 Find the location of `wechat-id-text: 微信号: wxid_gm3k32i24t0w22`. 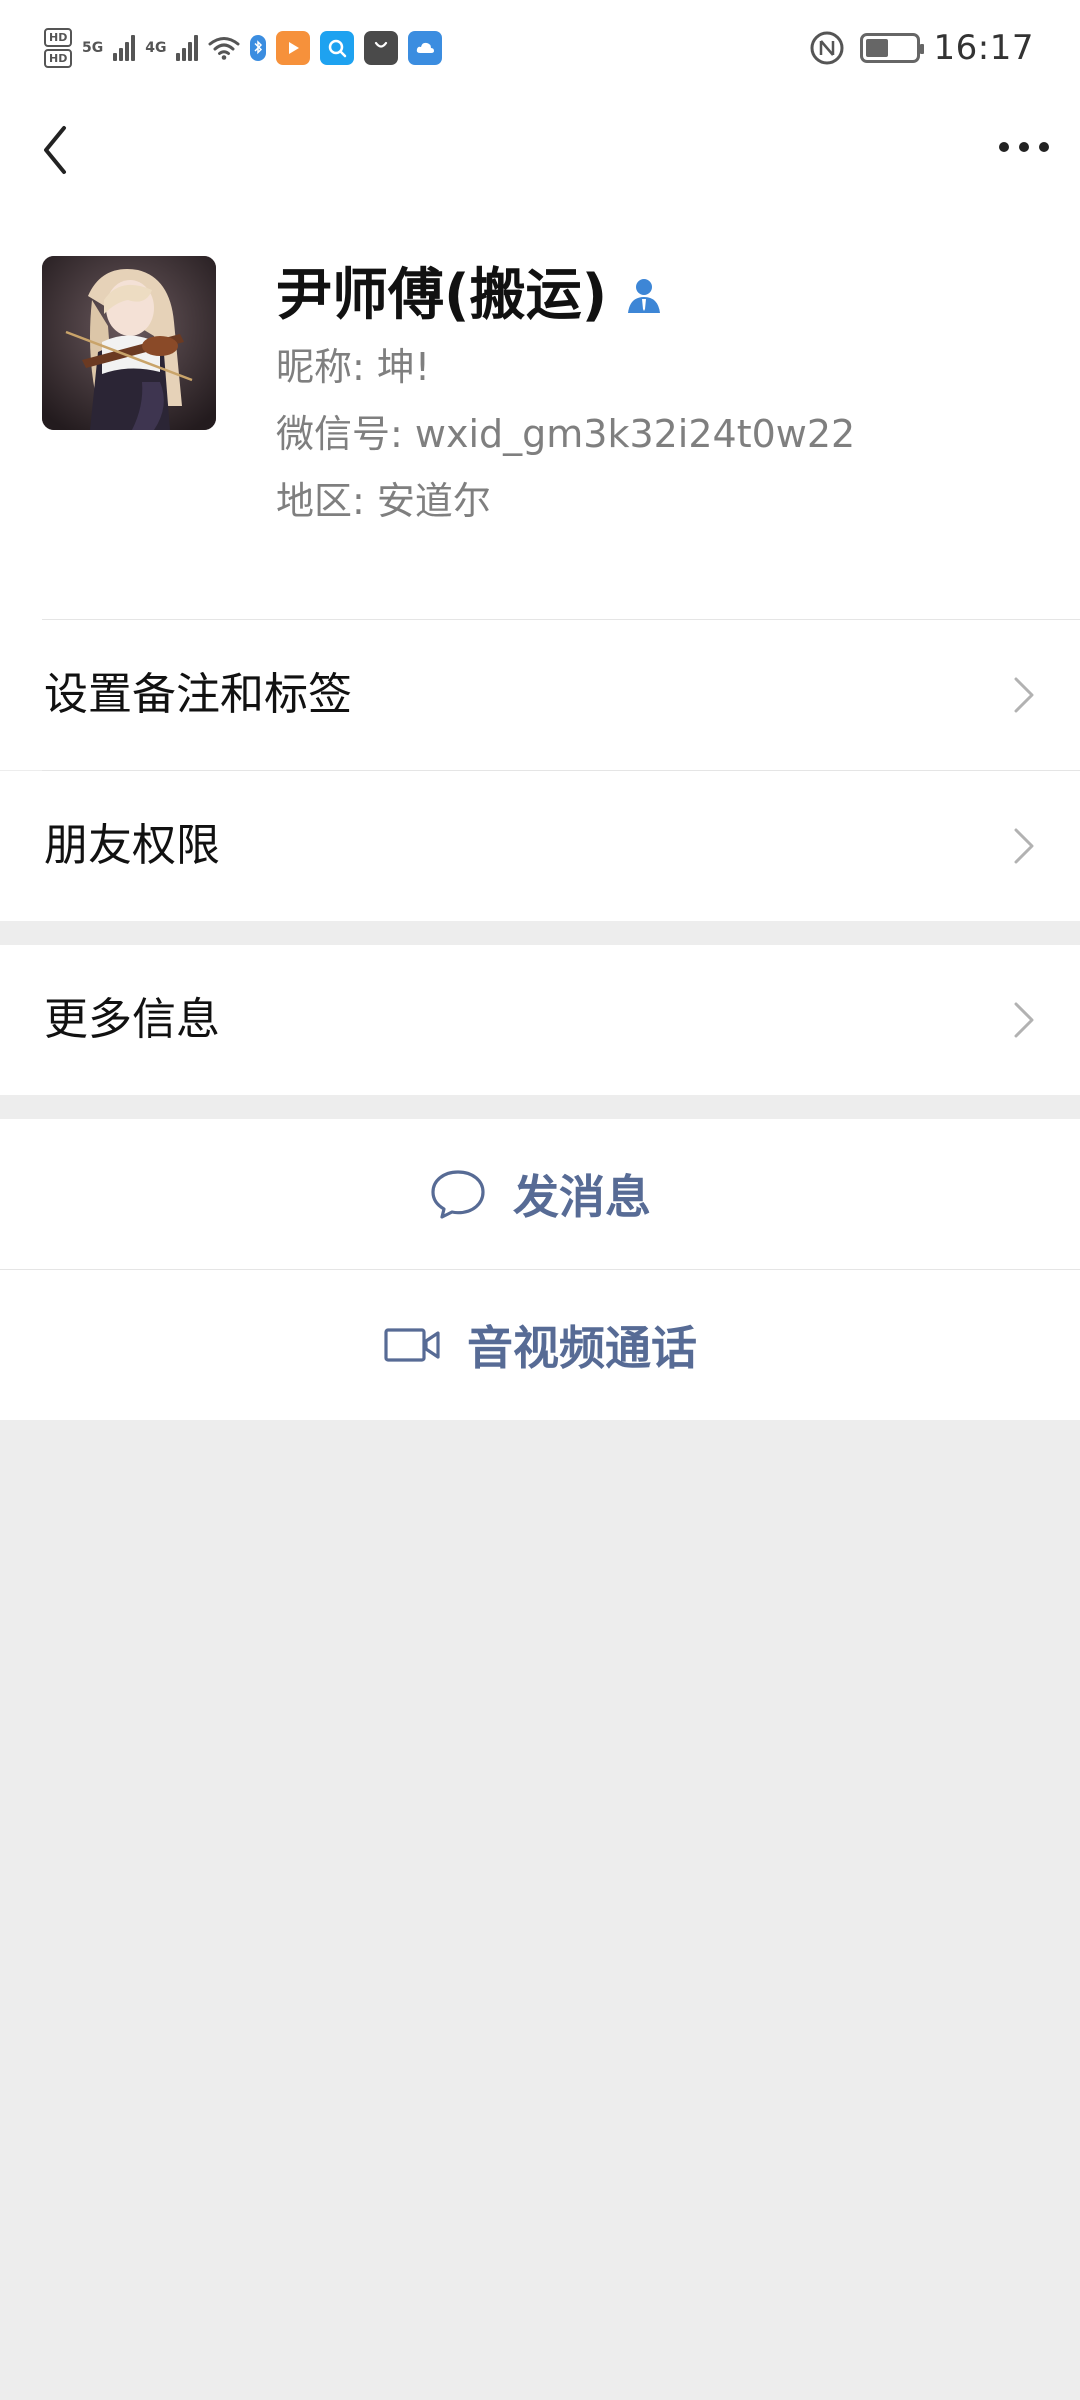

wechat-id-text: 微信号: wxid_gm3k32i24t0w22 is located at coordinates (661, 434).